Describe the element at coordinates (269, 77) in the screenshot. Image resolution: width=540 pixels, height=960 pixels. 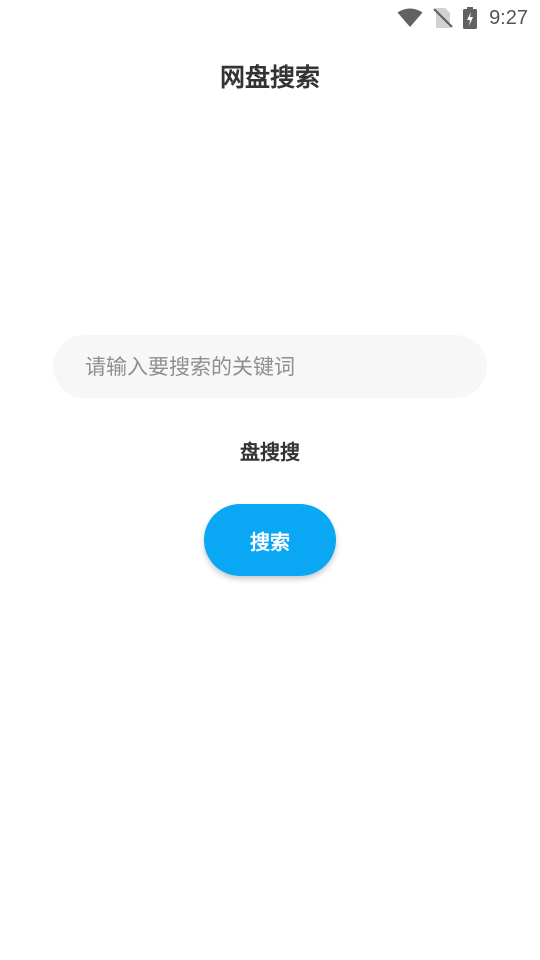
I see `page-title: 网盘搜索` at that location.